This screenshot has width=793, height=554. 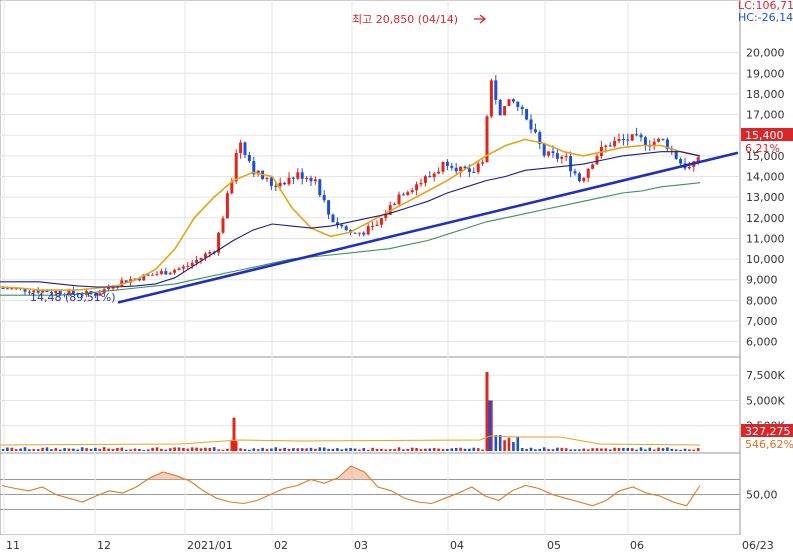 I want to click on price-y-tick: 8,000, so click(x=762, y=300).